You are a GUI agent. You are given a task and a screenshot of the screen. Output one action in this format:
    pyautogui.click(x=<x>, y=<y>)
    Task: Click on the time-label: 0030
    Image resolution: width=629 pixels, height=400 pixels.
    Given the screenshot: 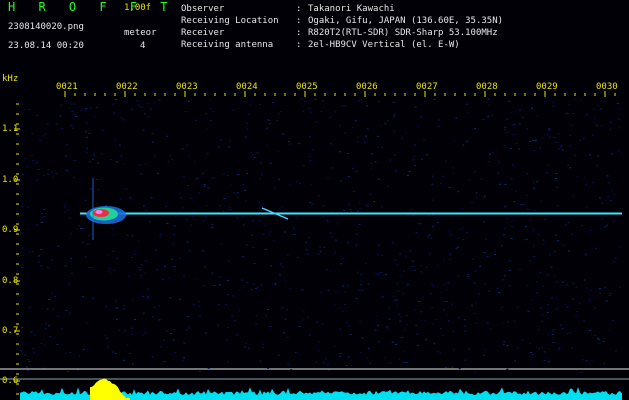 What is the action you would take?
    pyautogui.click(x=607, y=87)
    